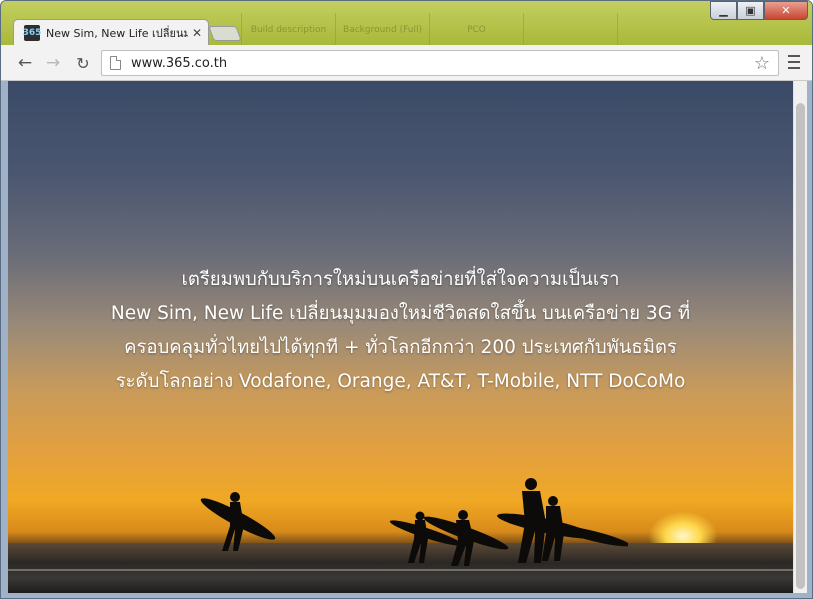  What do you see at coordinates (809, 339) in the screenshot?
I see `window-frame-right` at bounding box center [809, 339].